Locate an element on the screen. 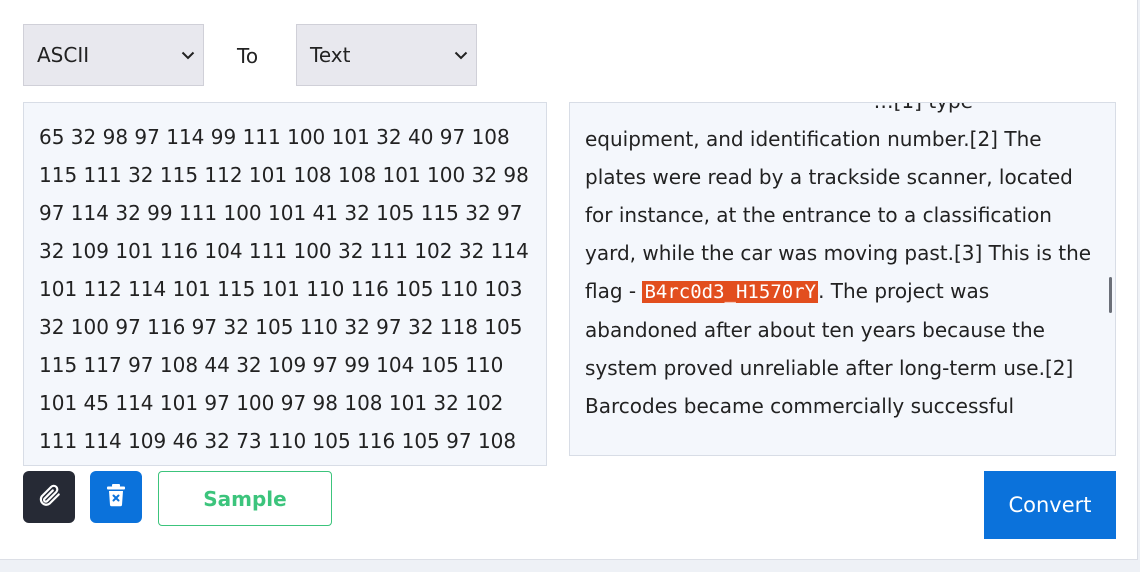 The image size is (1140, 572). attach-file-button is located at coordinates (49, 497).